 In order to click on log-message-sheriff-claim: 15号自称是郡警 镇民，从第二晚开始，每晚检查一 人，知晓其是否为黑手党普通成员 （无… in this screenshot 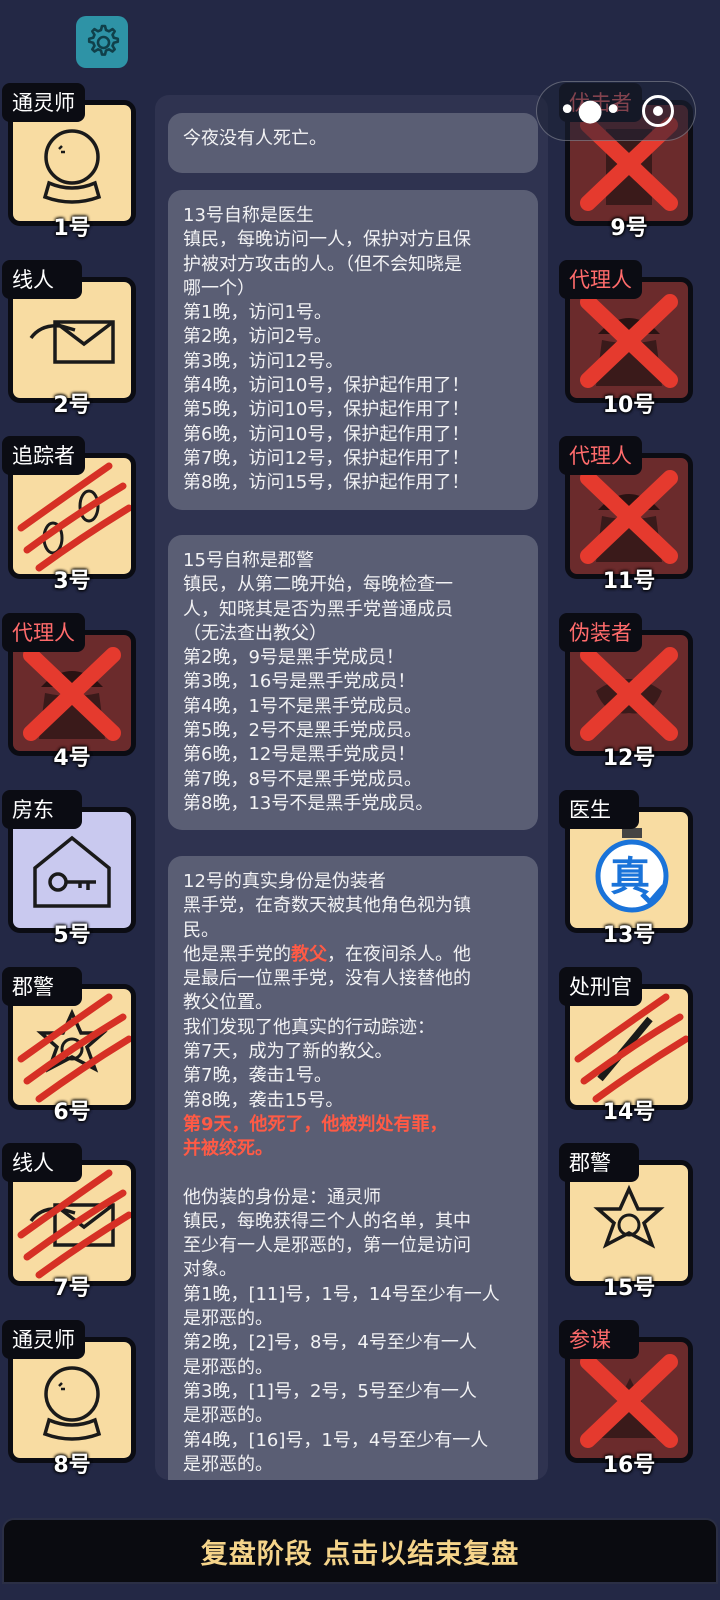, I will do `click(353, 683)`.